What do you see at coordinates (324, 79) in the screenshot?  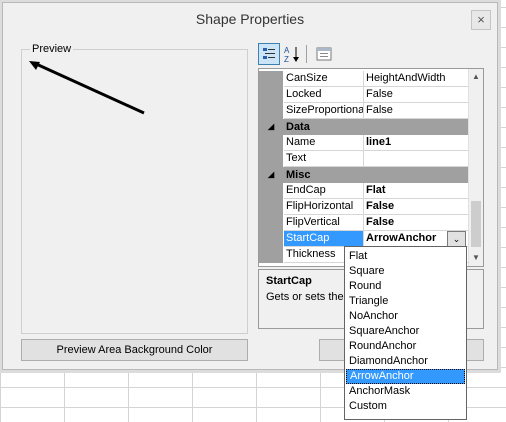 I see `property-name: CanSize` at bounding box center [324, 79].